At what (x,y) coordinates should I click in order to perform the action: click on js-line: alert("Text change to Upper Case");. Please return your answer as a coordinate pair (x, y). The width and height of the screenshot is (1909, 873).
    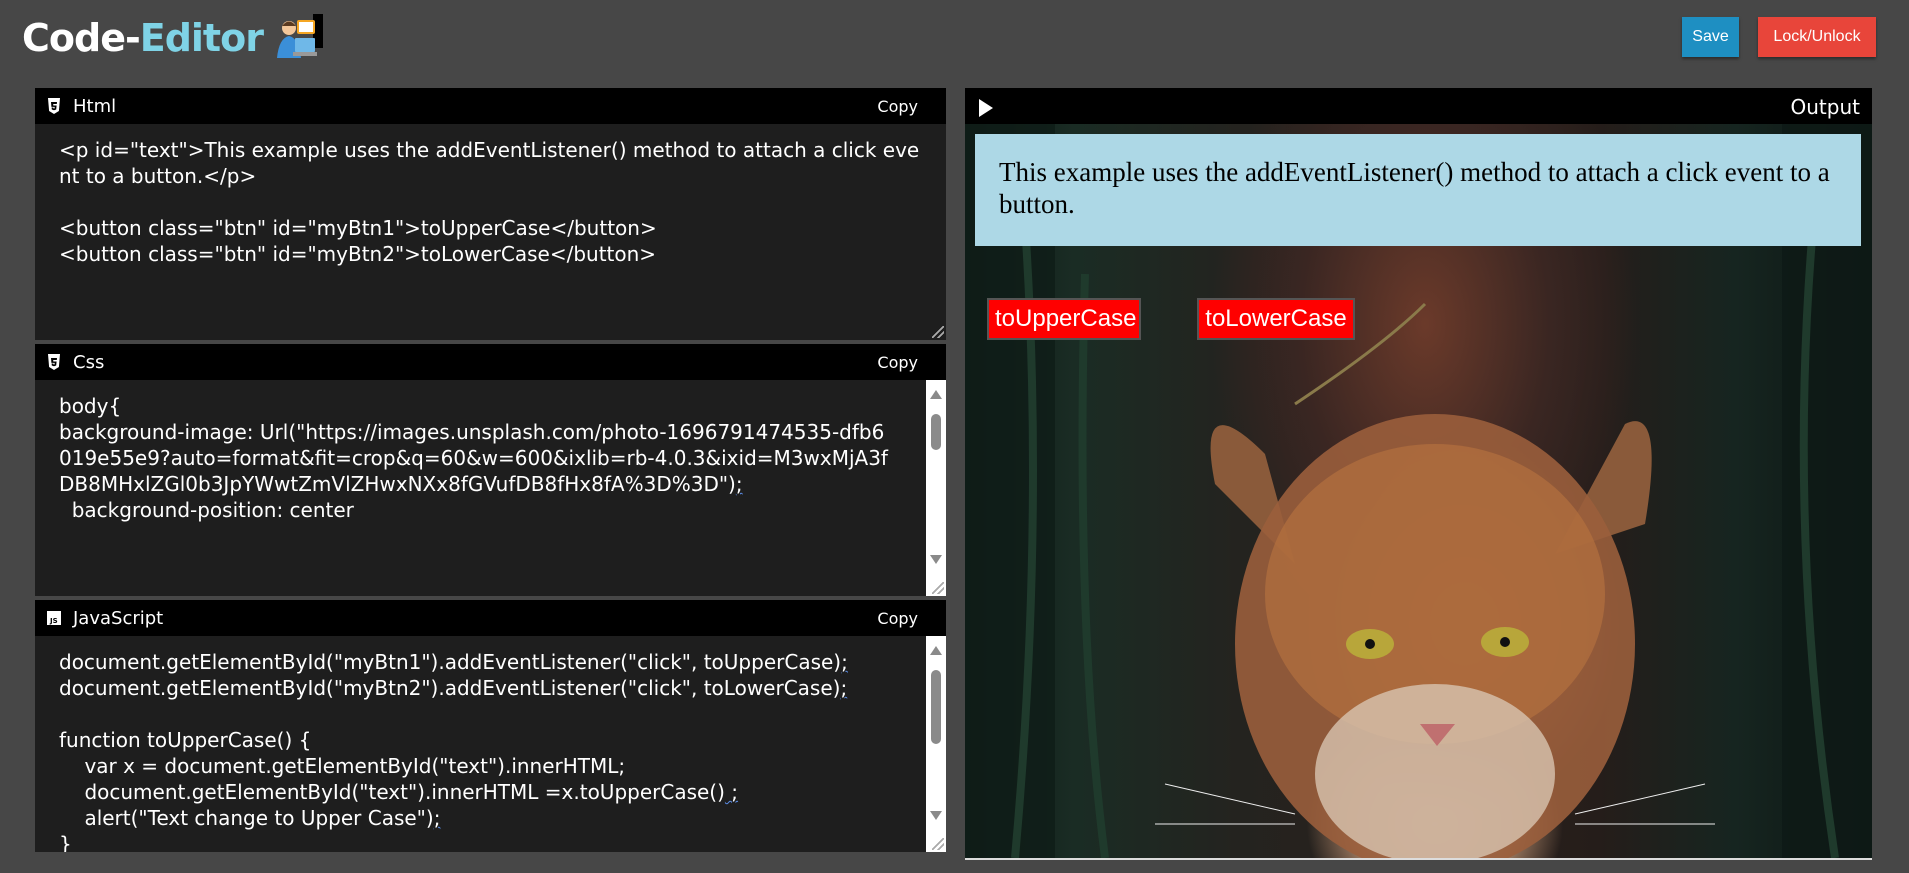
    Looking at the image, I should click on (250, 818).